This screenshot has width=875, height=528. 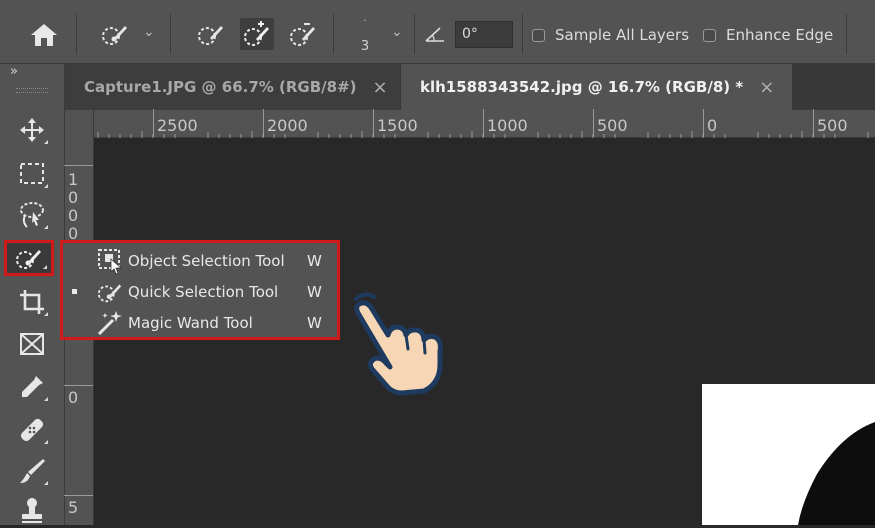 I want to click on brush-tool, so click(x=32, y=471).